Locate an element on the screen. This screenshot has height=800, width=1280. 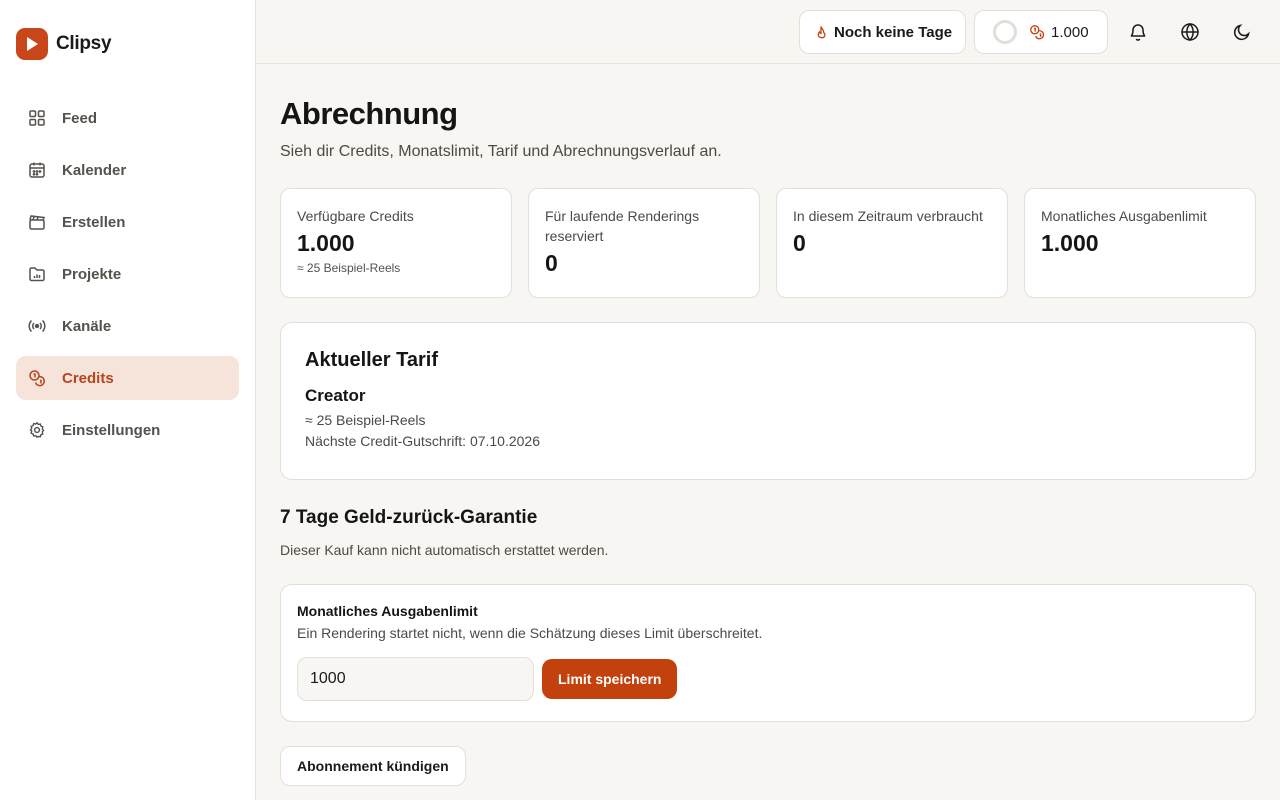
sidebar-item-label: Projekte is located at coordinates (92, 274).